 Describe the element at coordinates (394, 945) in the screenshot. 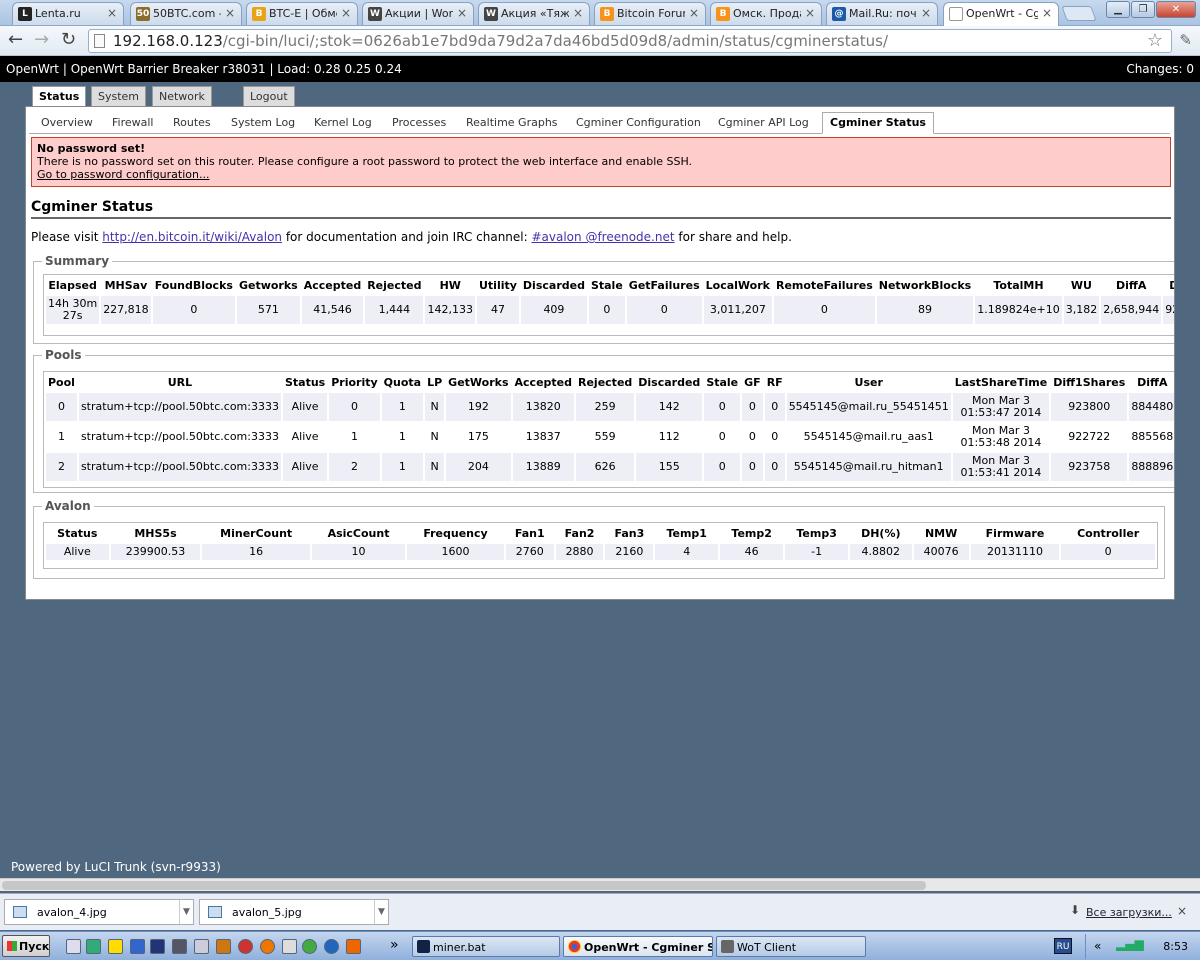

I see `more-quicklaunch: »` at that location.